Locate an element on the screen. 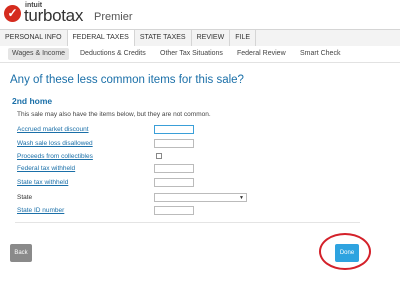 This screenshot has height=291, width=400. turbotax-wordmark: turbotax is located at coordinates (54, 15).